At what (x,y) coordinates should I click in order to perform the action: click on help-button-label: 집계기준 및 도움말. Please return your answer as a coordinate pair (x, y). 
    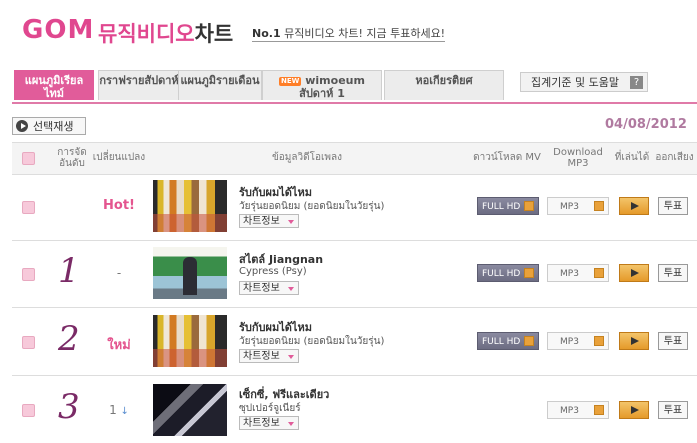
    Looking at the image, I should click on (575, 82).